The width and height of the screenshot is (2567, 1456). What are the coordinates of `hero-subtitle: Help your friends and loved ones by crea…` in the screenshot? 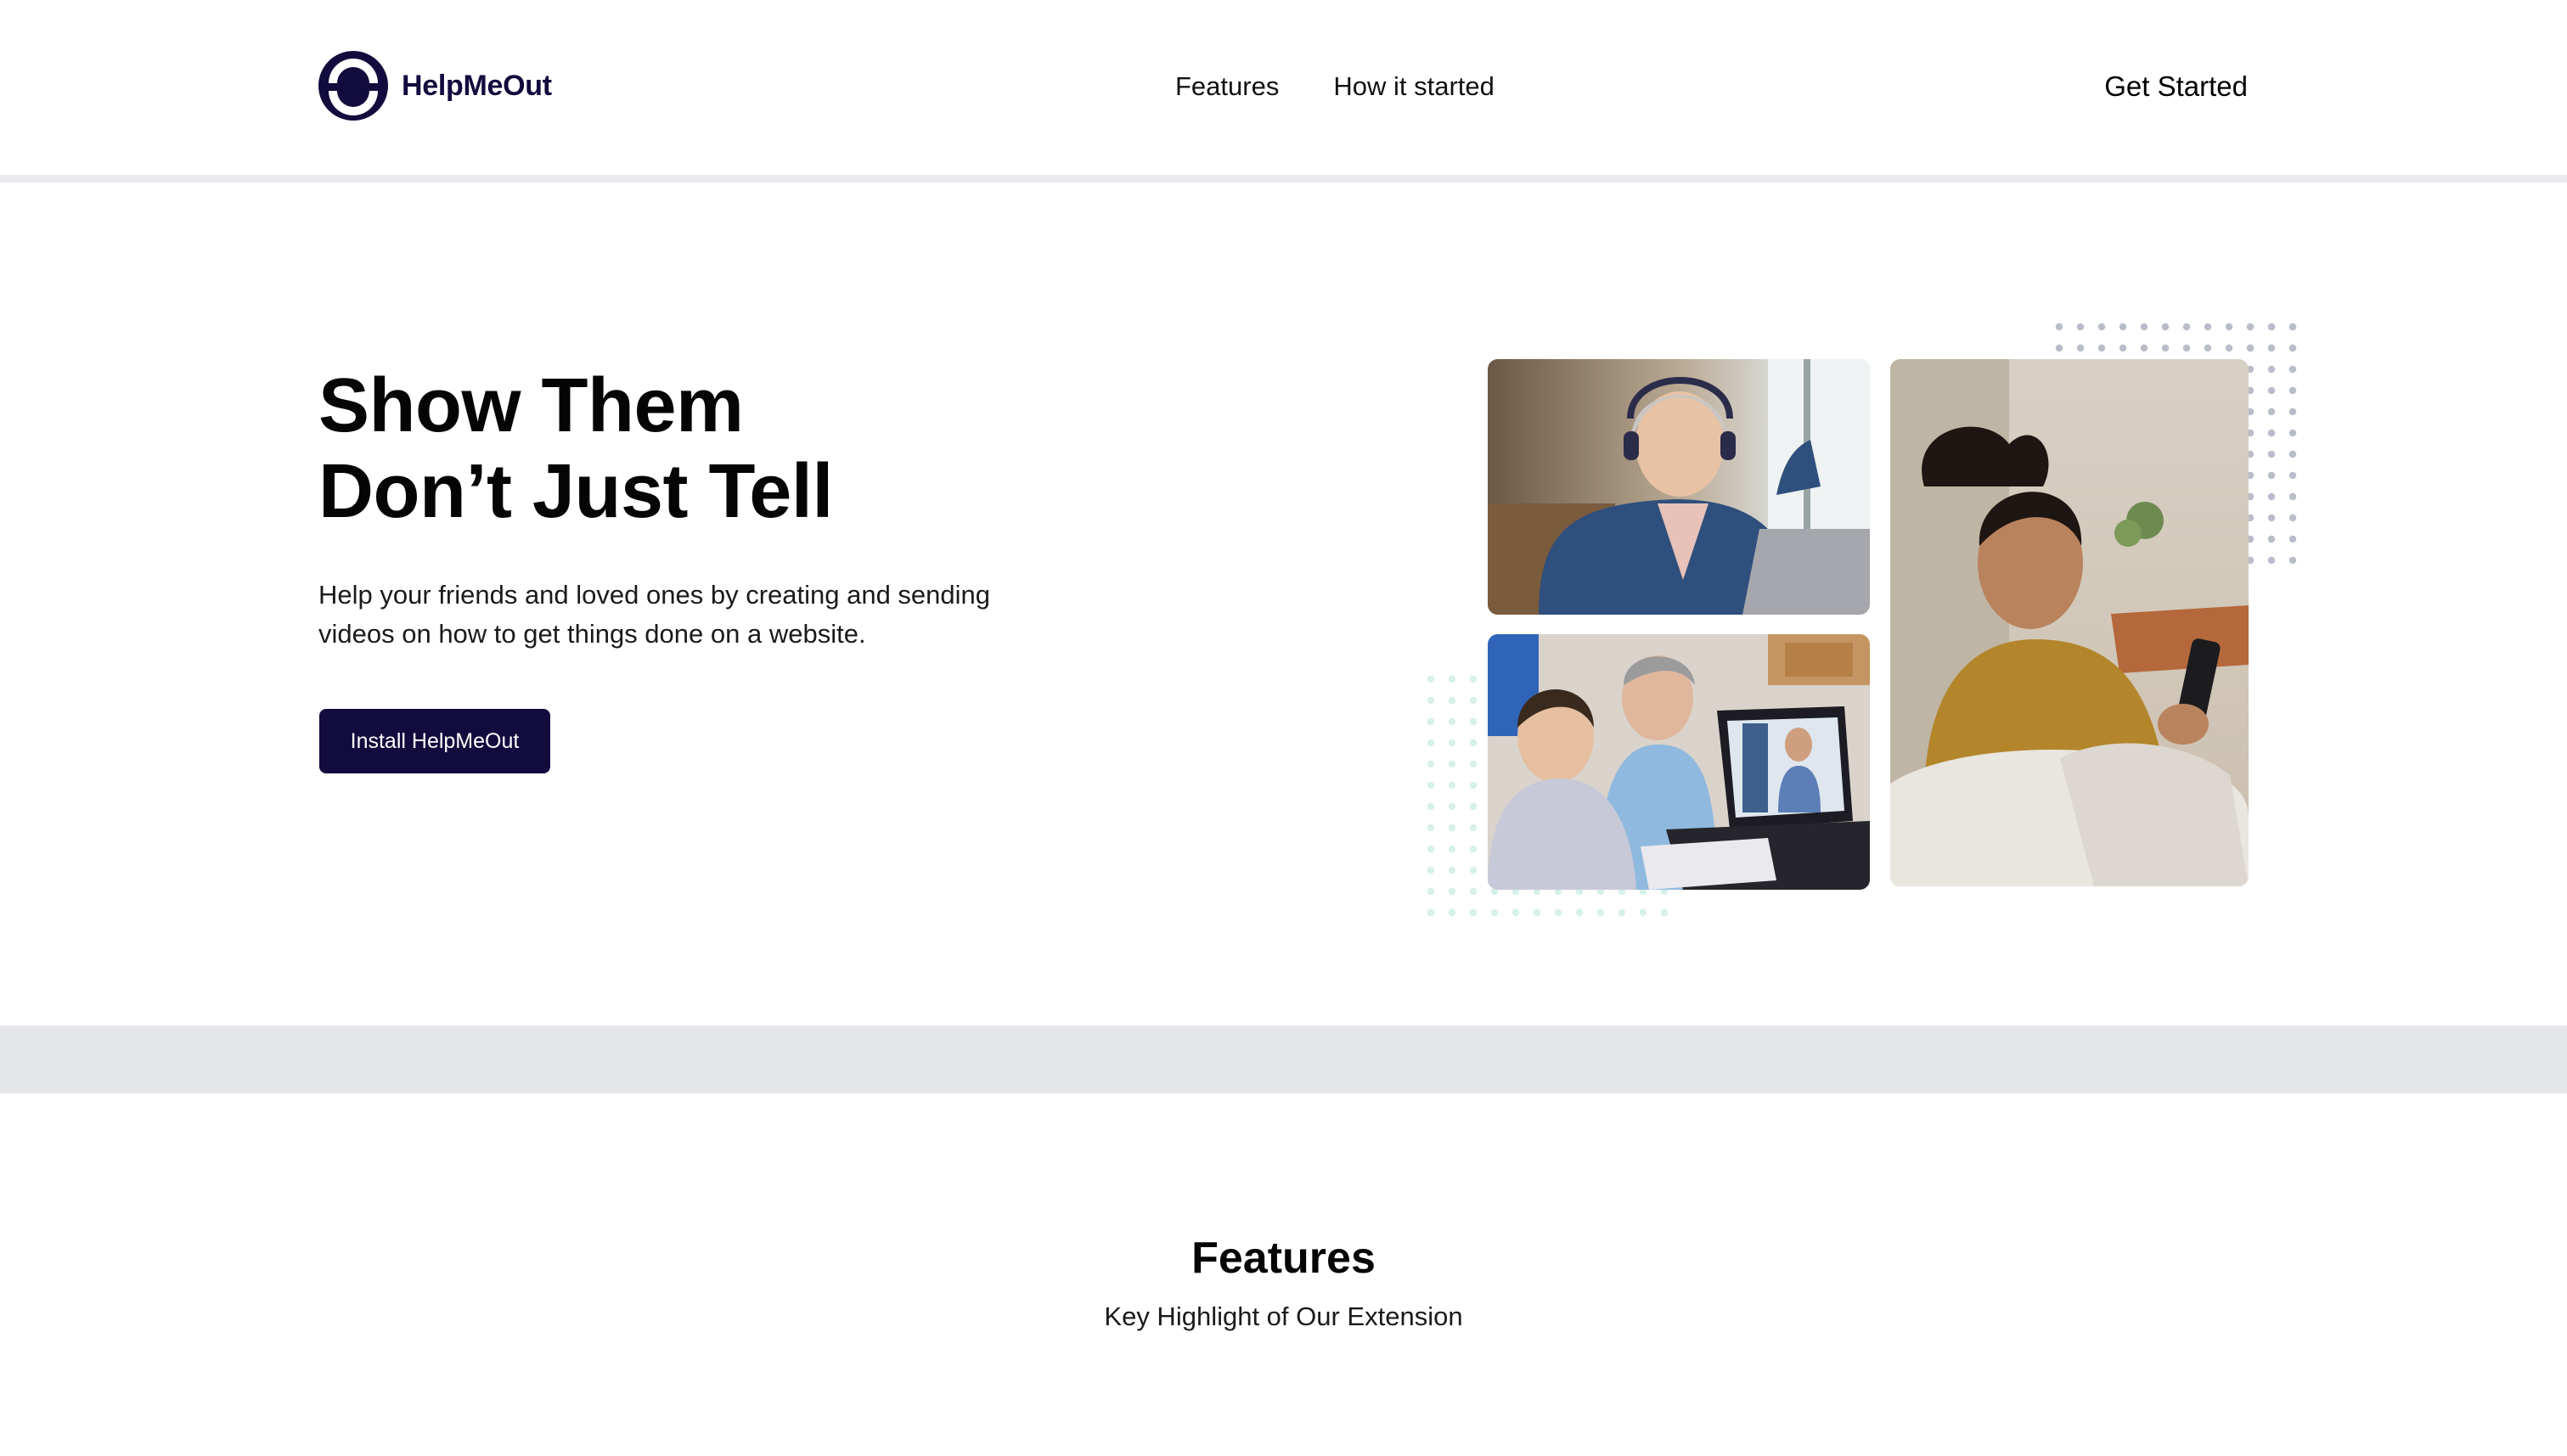 It's located at (654, 614).